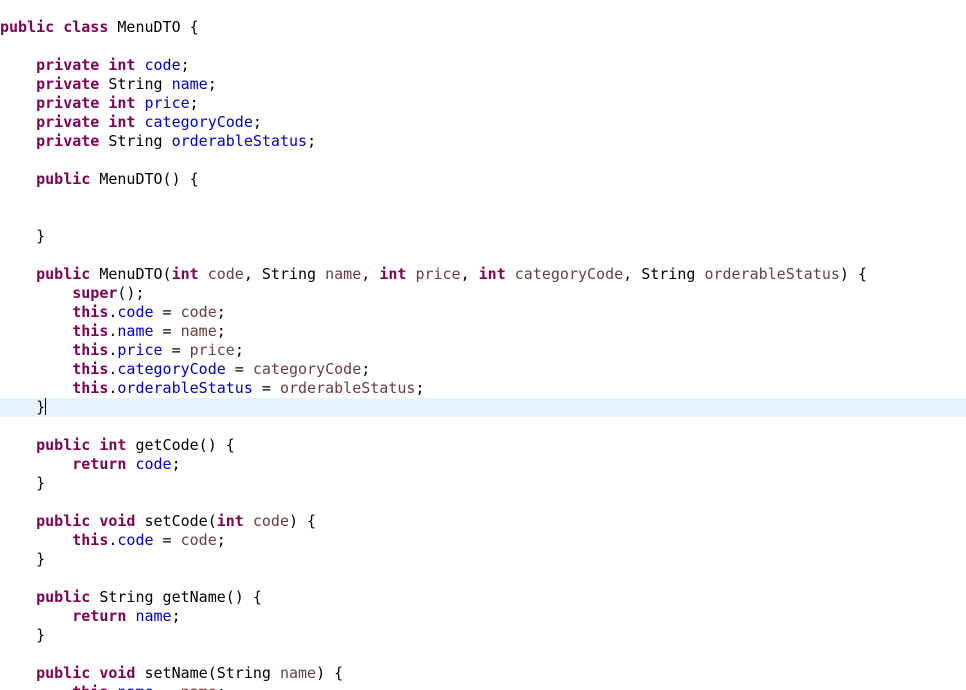  I want to click on code-line: public MenuDTO() {, so click(483, 179).